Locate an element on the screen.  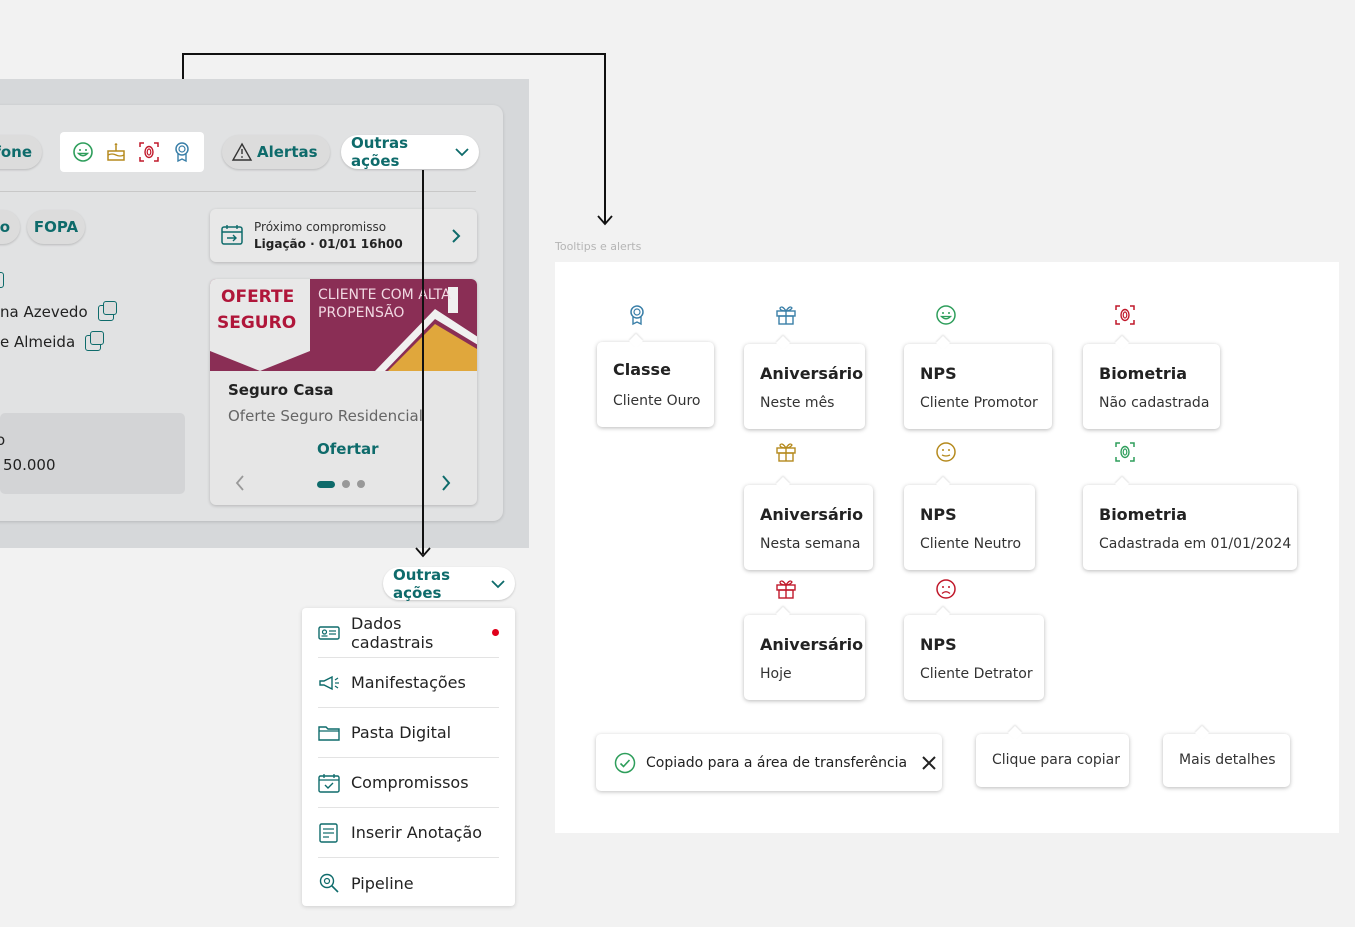
menu-item-inserir-anotacao: Inserir Anotação is located at coordinates (408, 833).